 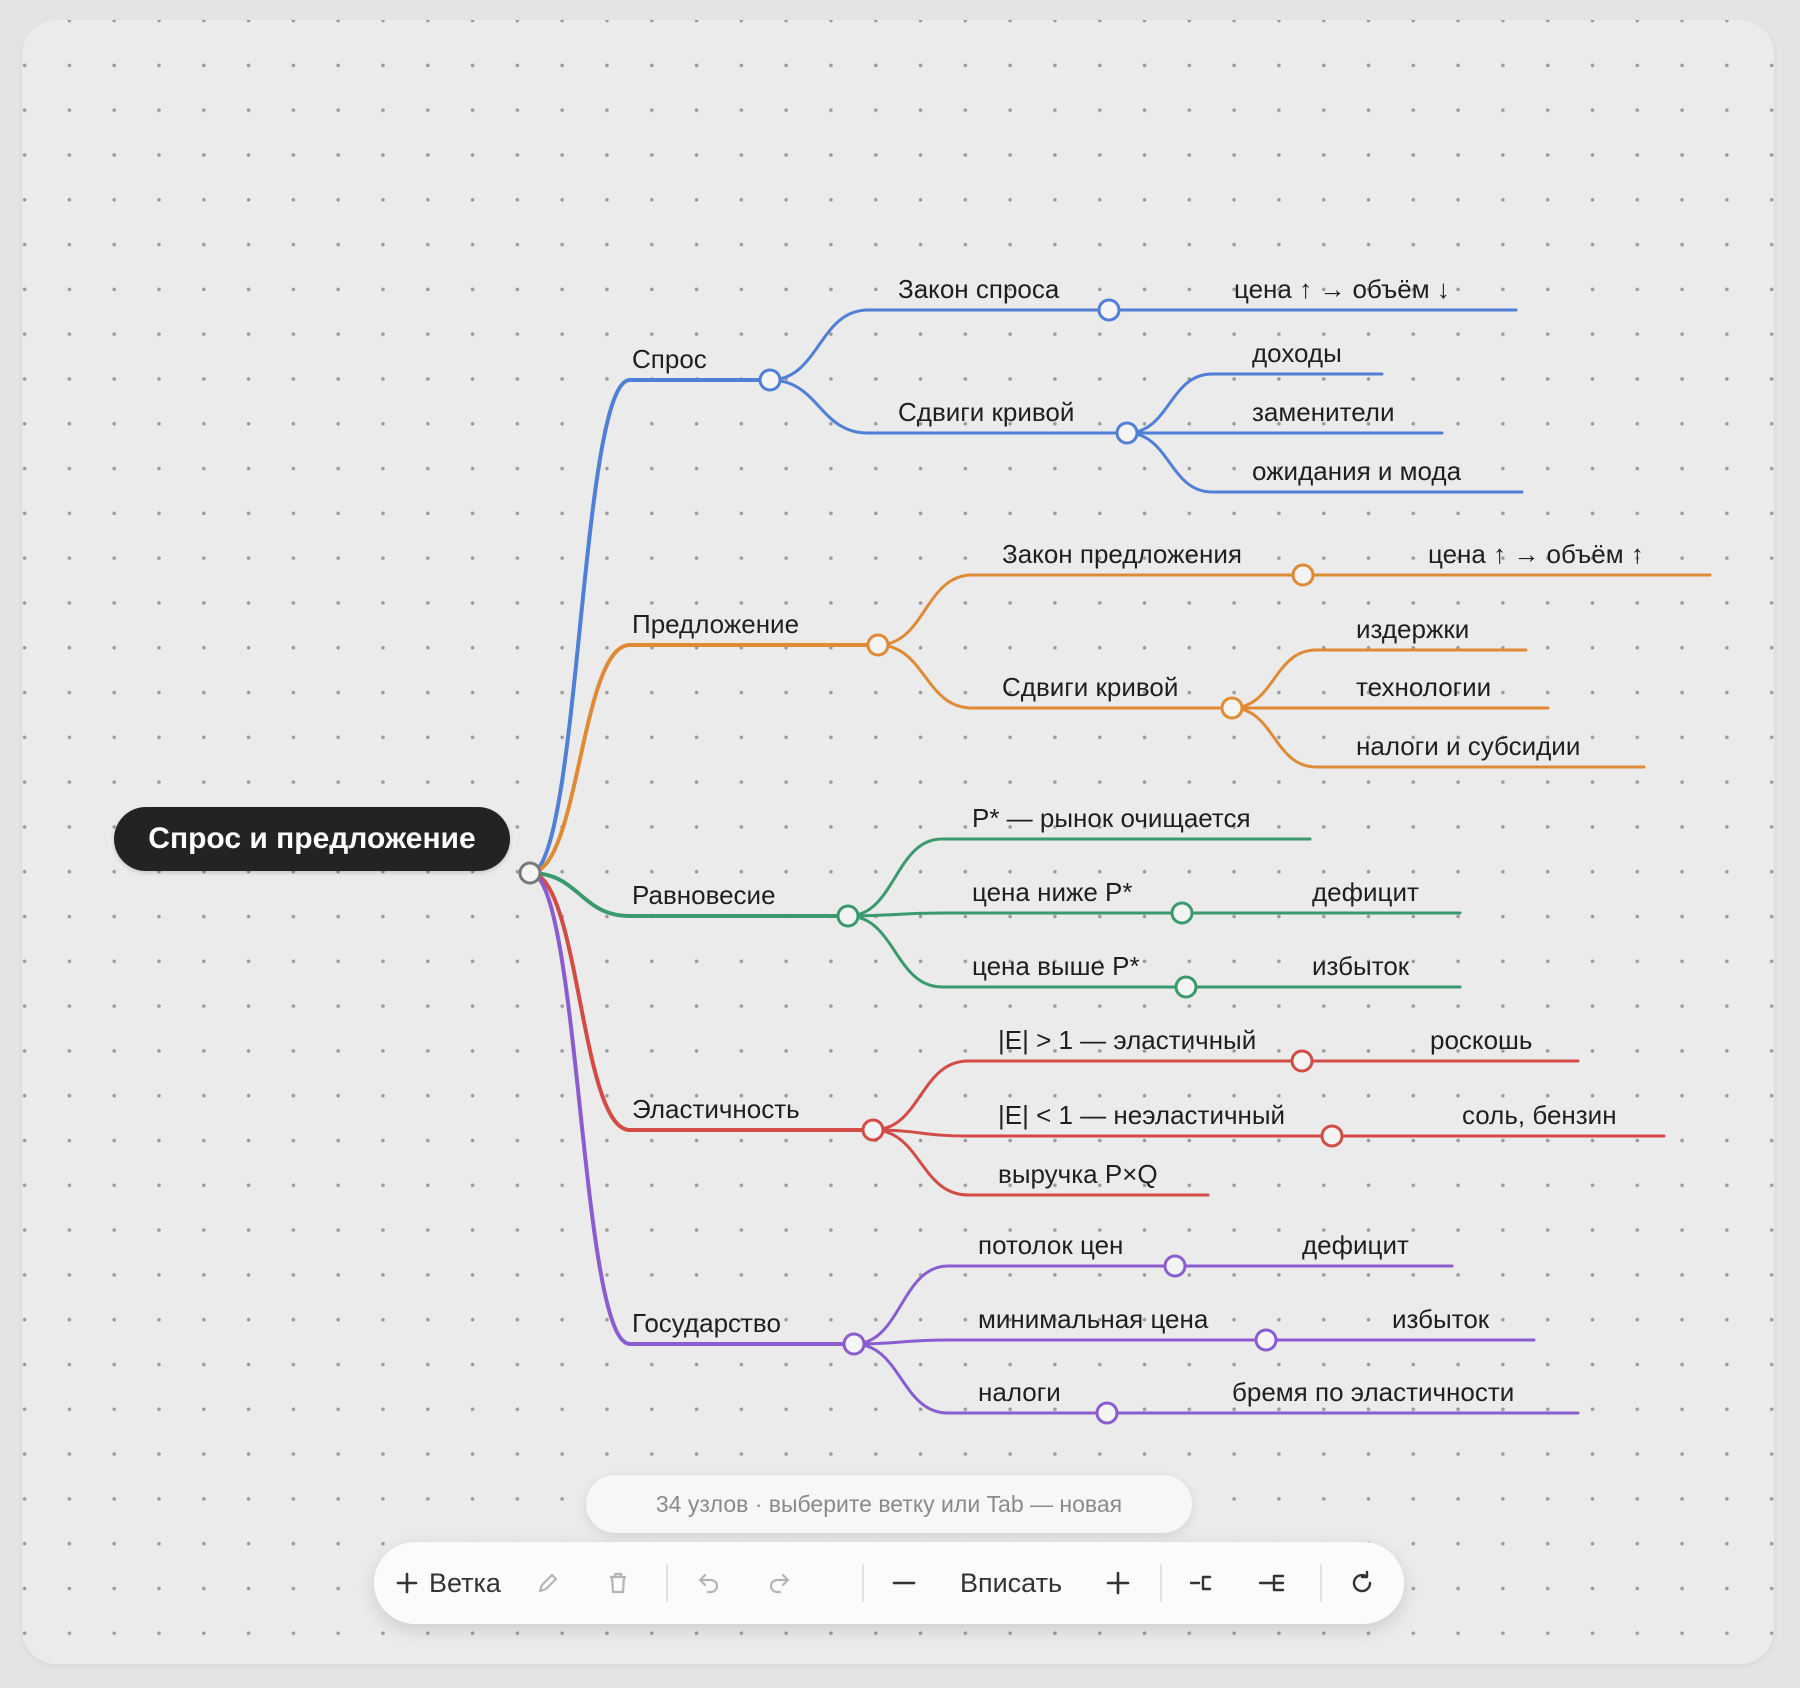 I want to click on leaf-label: доходы, so click(x=1297, y=353).